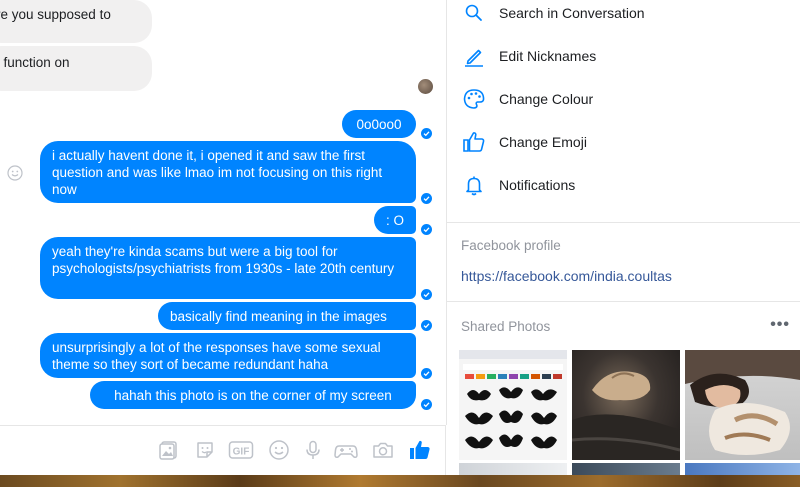 Image resolution: width=800 pixels, height=487 pixels. Describe the element at coordinates (546, 99) in the screenshot. I see `option-label: Change Colour` at that location.